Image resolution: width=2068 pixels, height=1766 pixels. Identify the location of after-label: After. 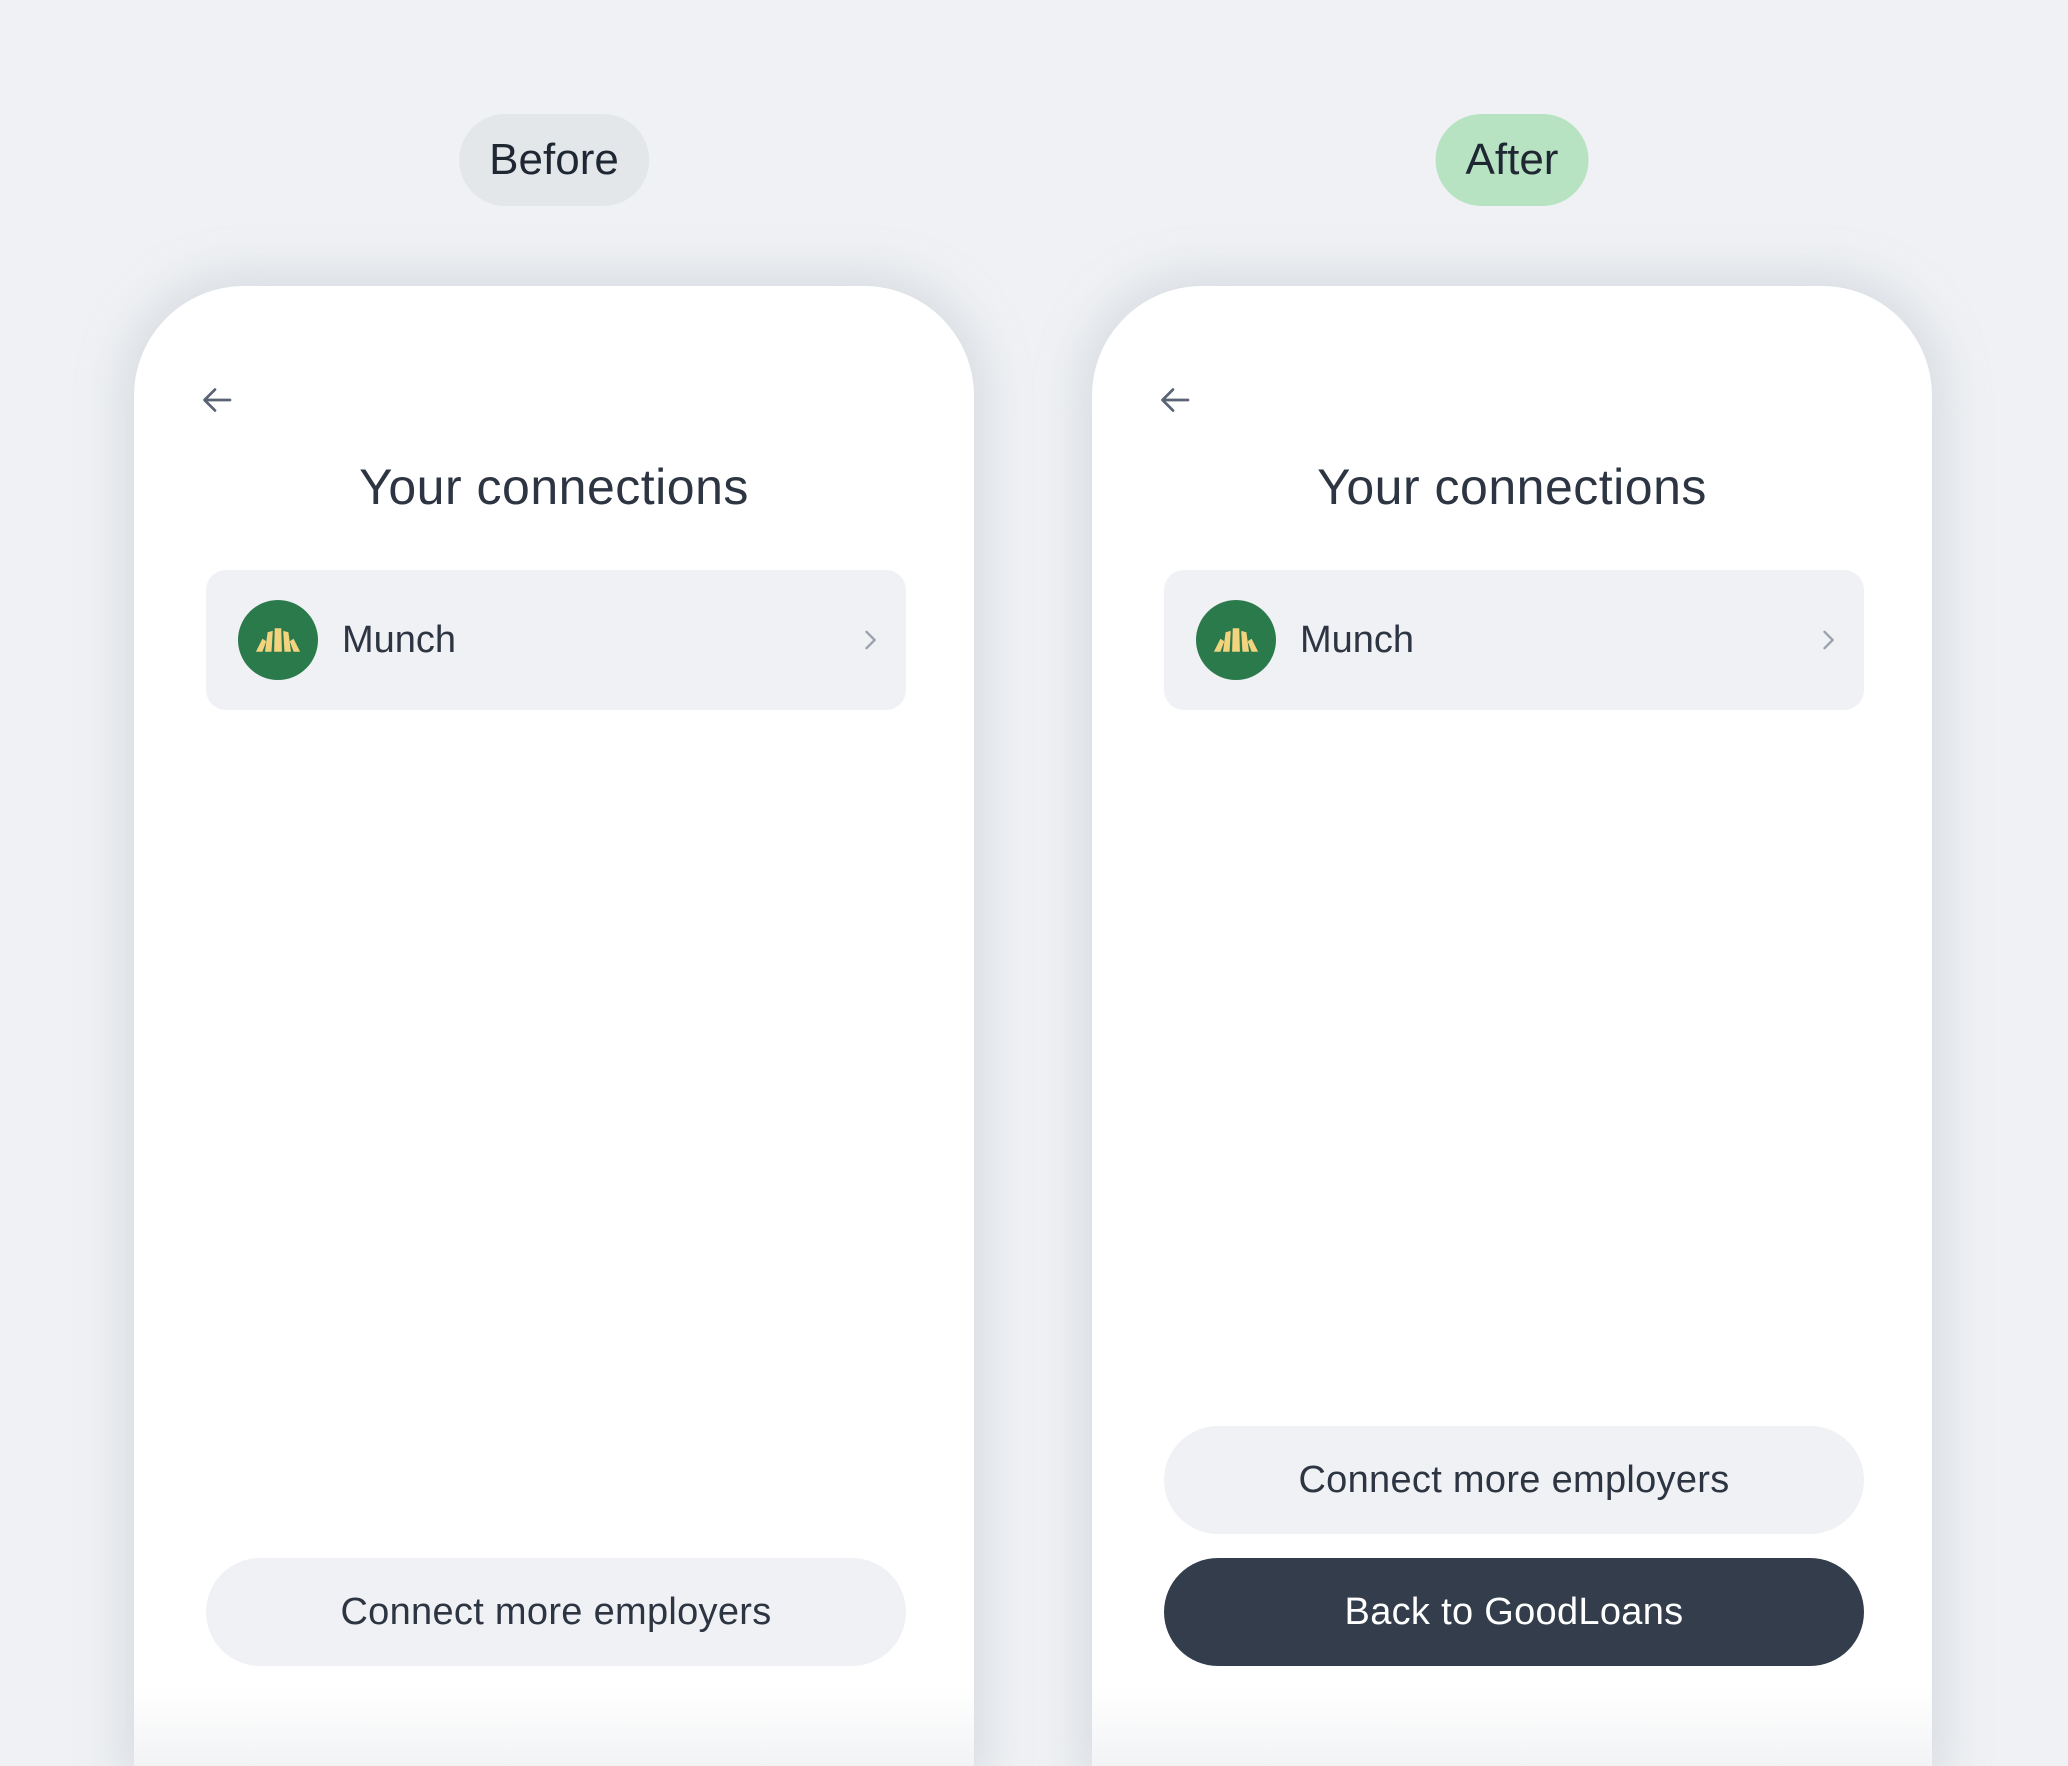
(1512, 160).